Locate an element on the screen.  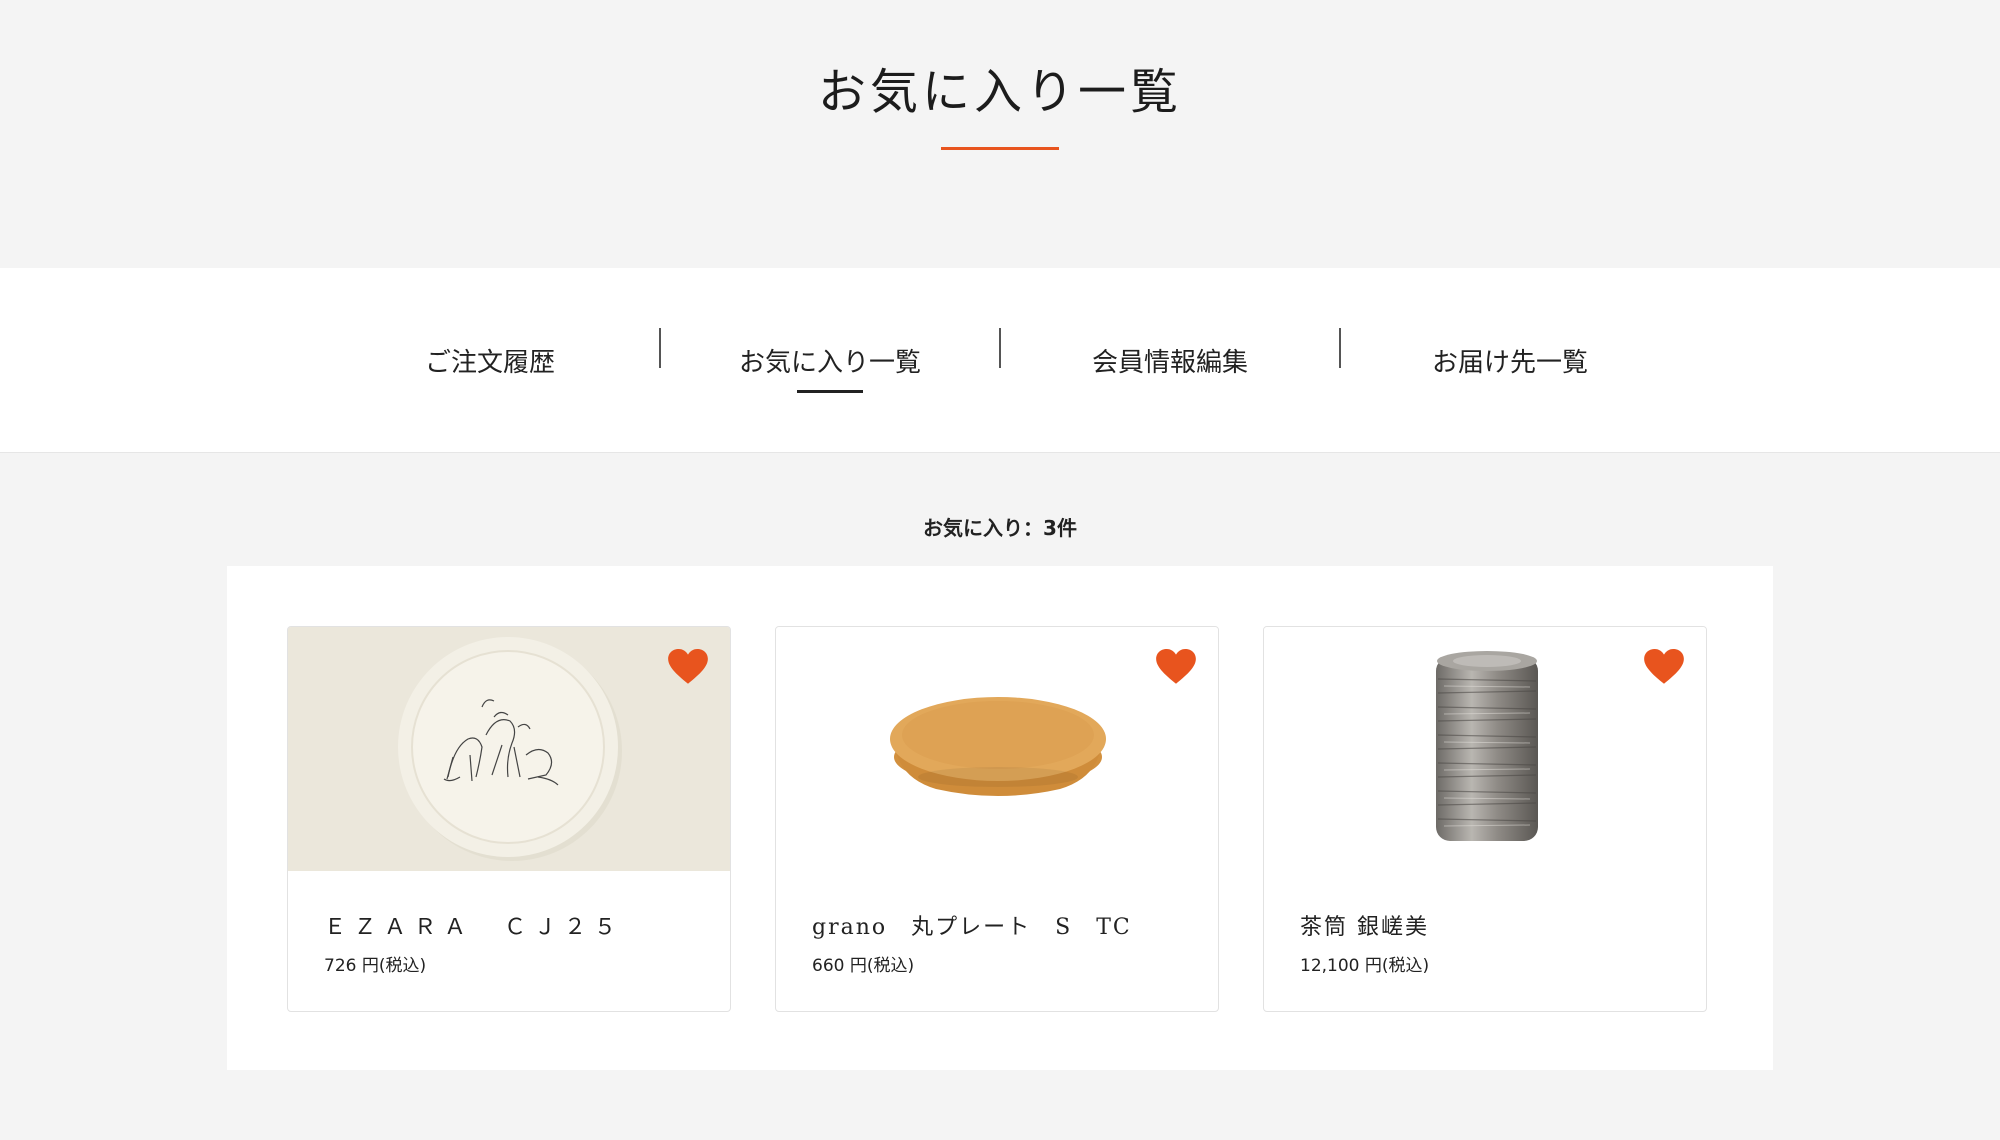
product-price: 12,100 円(税込) is located at coordinates (1365, 966).